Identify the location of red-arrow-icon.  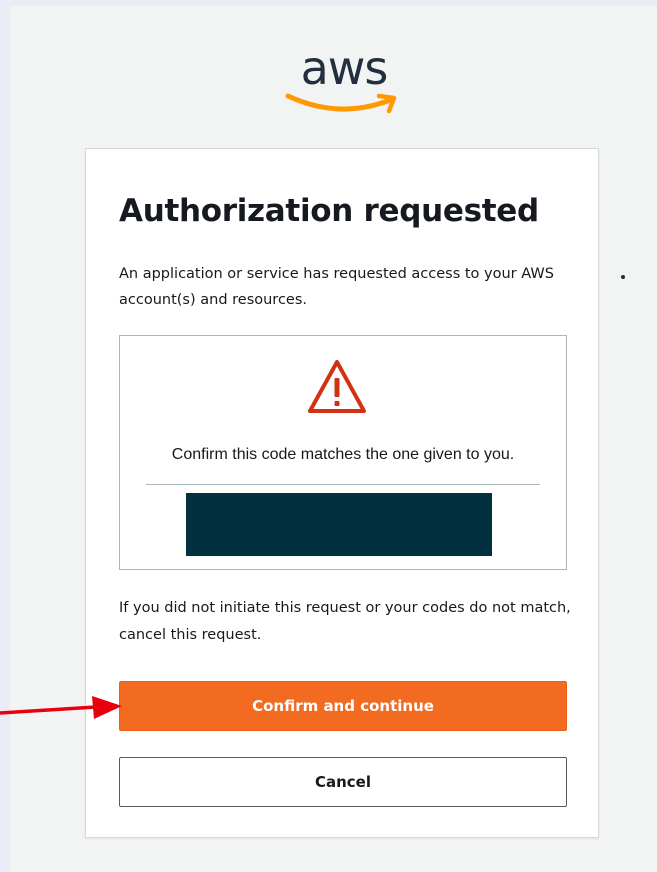
(61, 707).